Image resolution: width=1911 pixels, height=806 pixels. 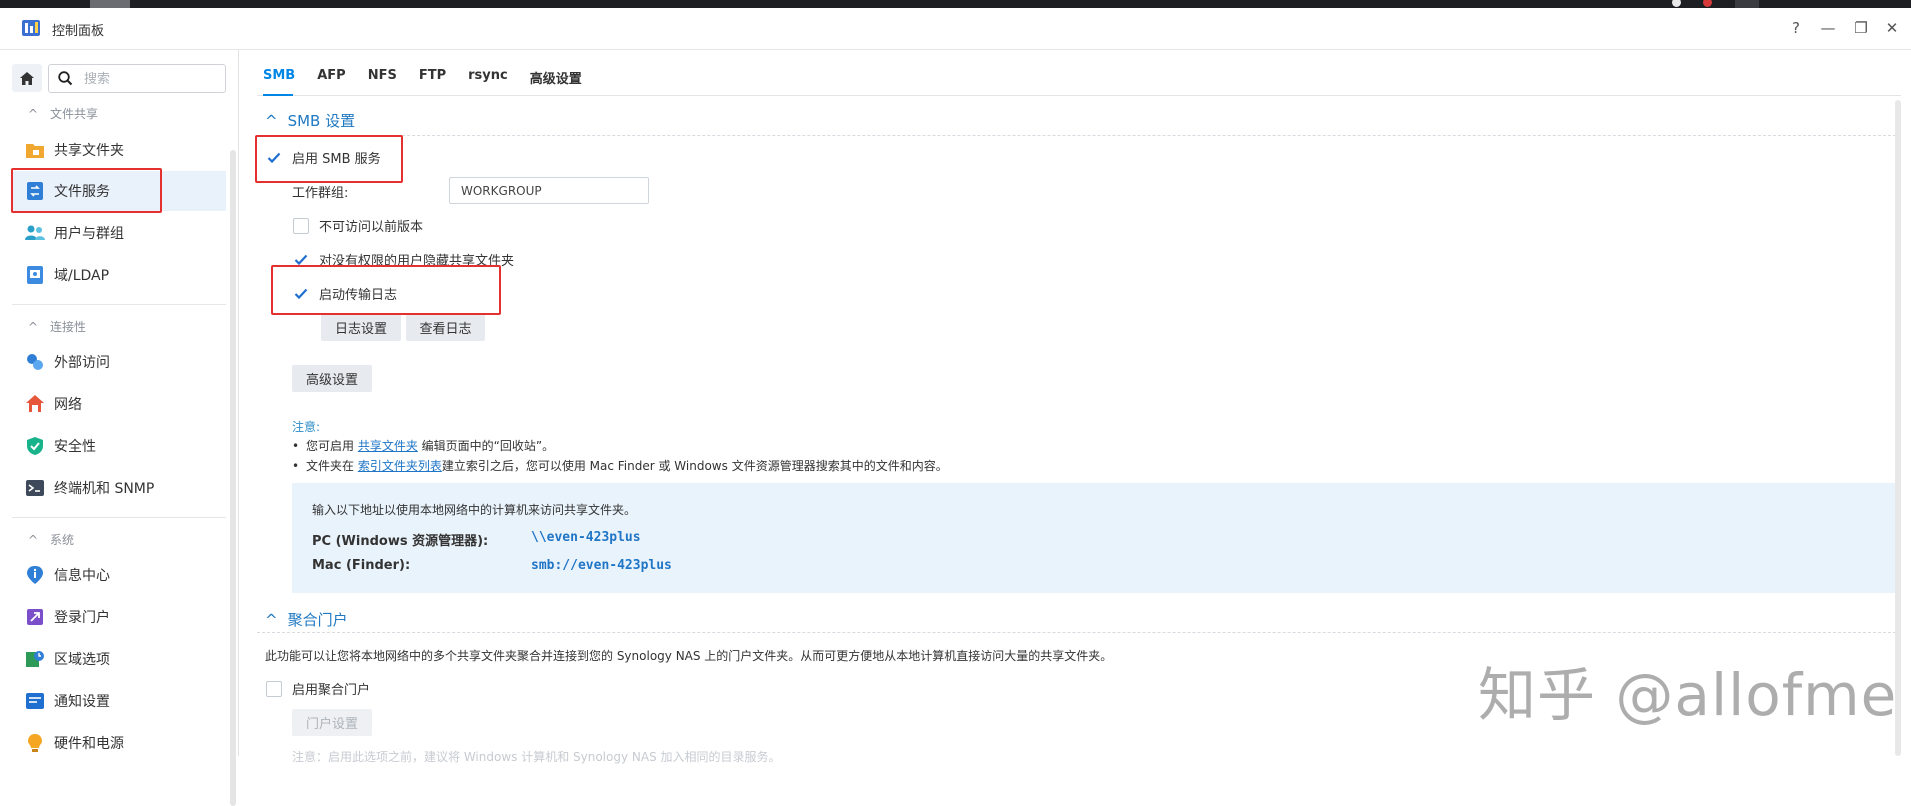 I want to click on info-center-icon, so click(x=35, y=575).